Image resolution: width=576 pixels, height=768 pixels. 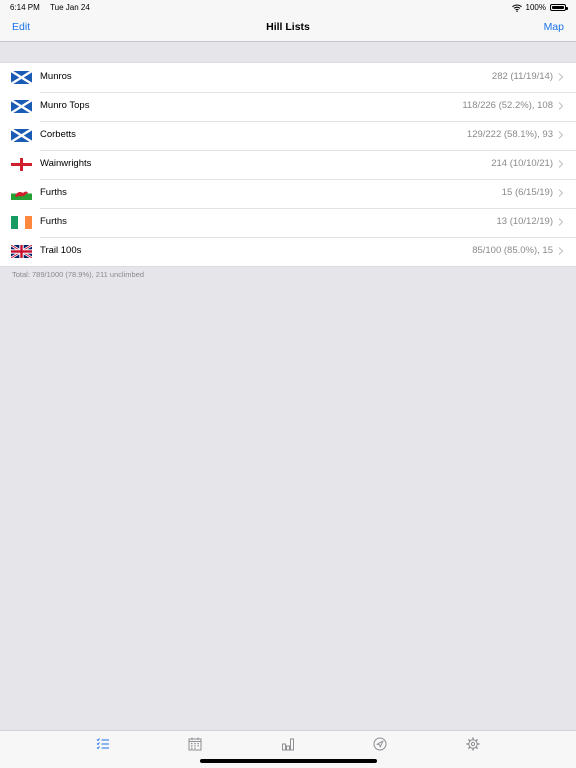 I want to click on list-progress: 214 (10/10/21), so click(x=522, y=163).